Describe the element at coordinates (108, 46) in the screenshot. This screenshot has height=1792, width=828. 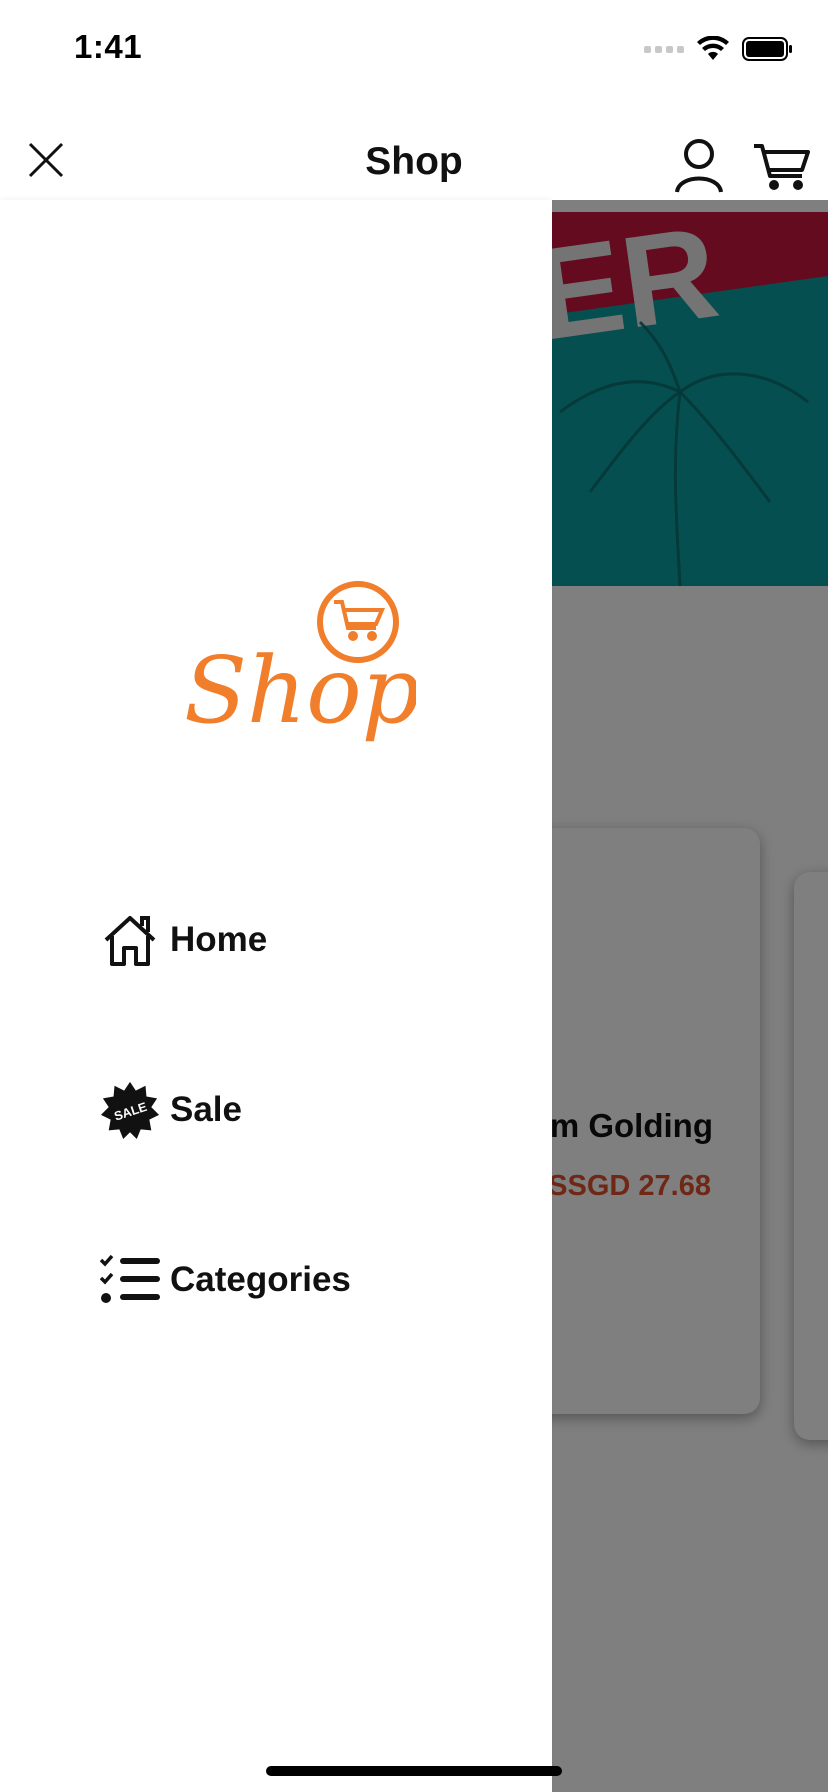
I see `status-time: 1:41` at that location.